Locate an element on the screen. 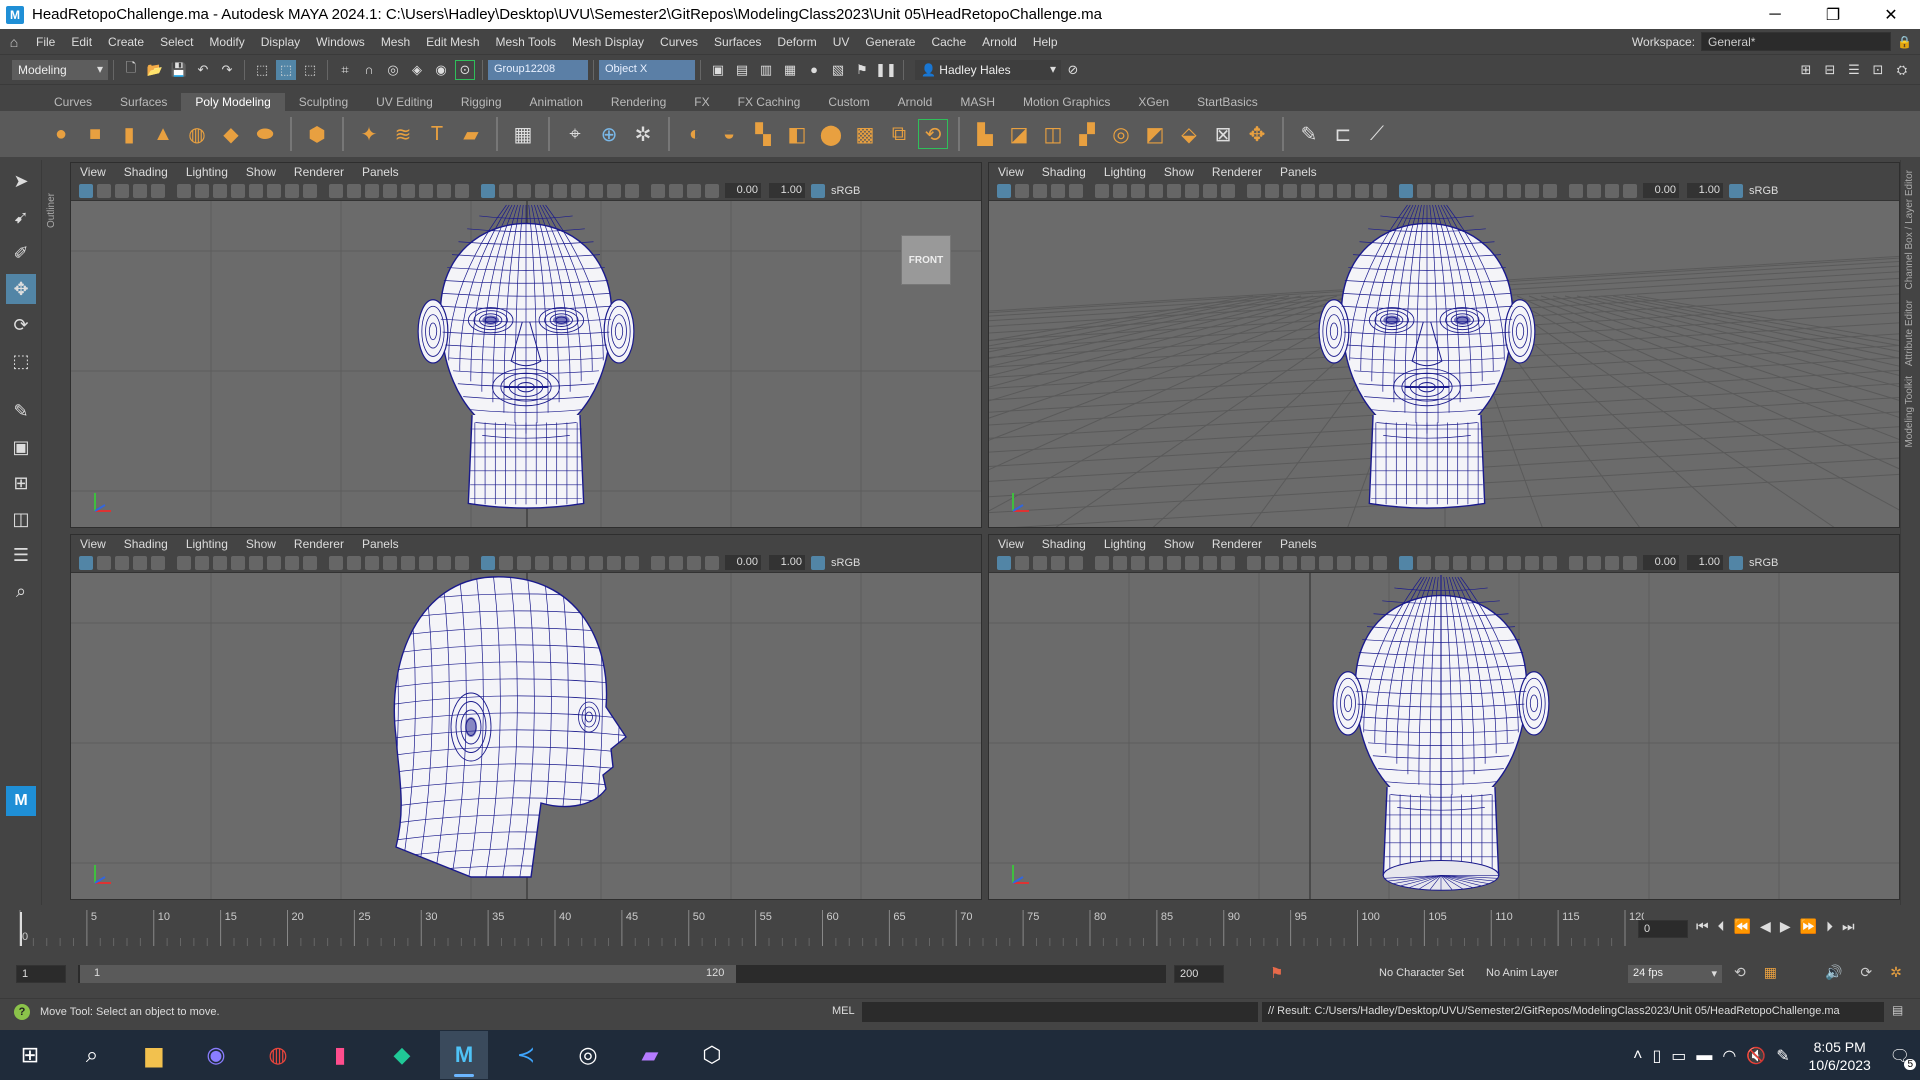 The height and width of the screenshot is (1080, 1920). modeling-toolkit-tab: Modeling Toolkit is located at coordinates (1909, 412).